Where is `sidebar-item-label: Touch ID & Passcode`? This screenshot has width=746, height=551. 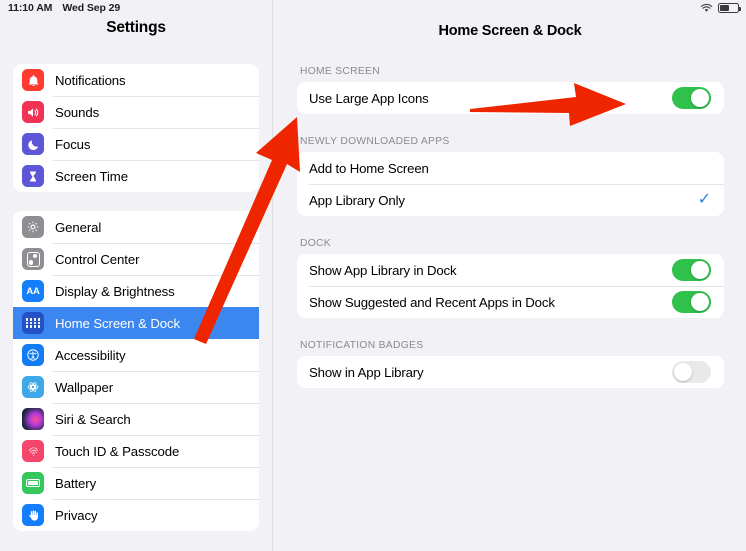
sidebar-item-label: Touch ID & Passcode is located at coordinates (117, 451).